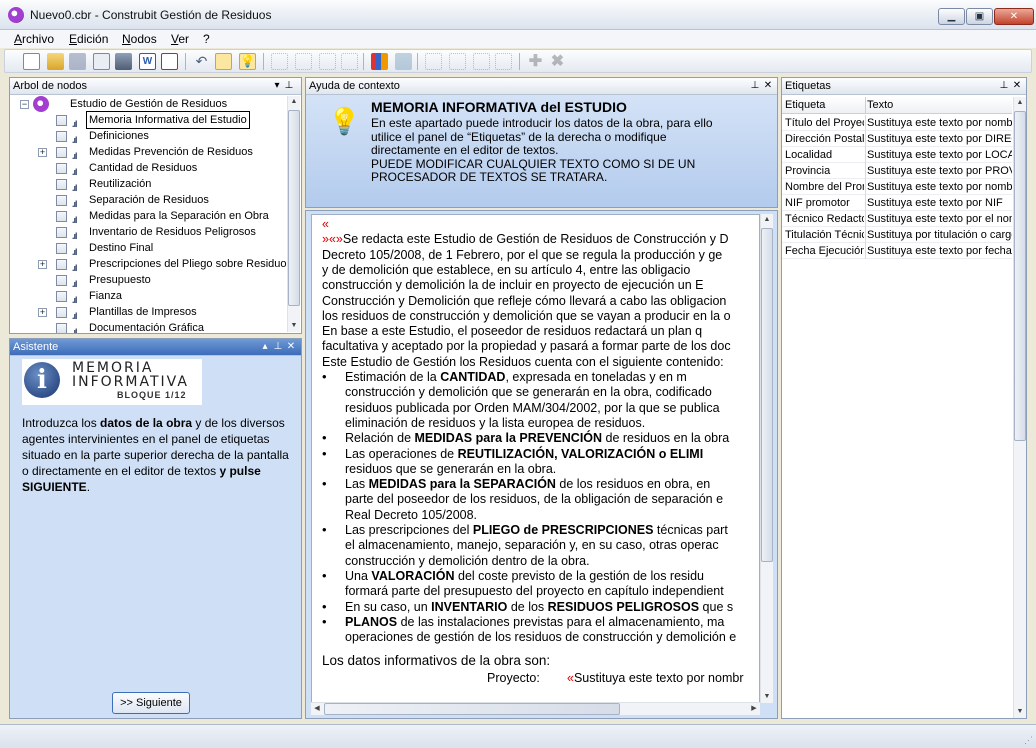 The height and width of the screenshot is (748, 1036). I want to click on tree-item: + .ıl Medidas Prevención de Residuos, so click(148, 152).